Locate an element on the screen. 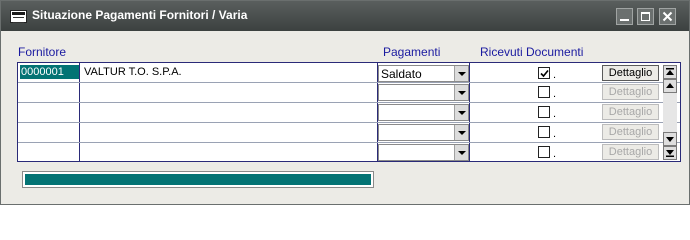  header-ricevuti-documenti: Ricevuti Documenti is located at coordinates (532, 52).